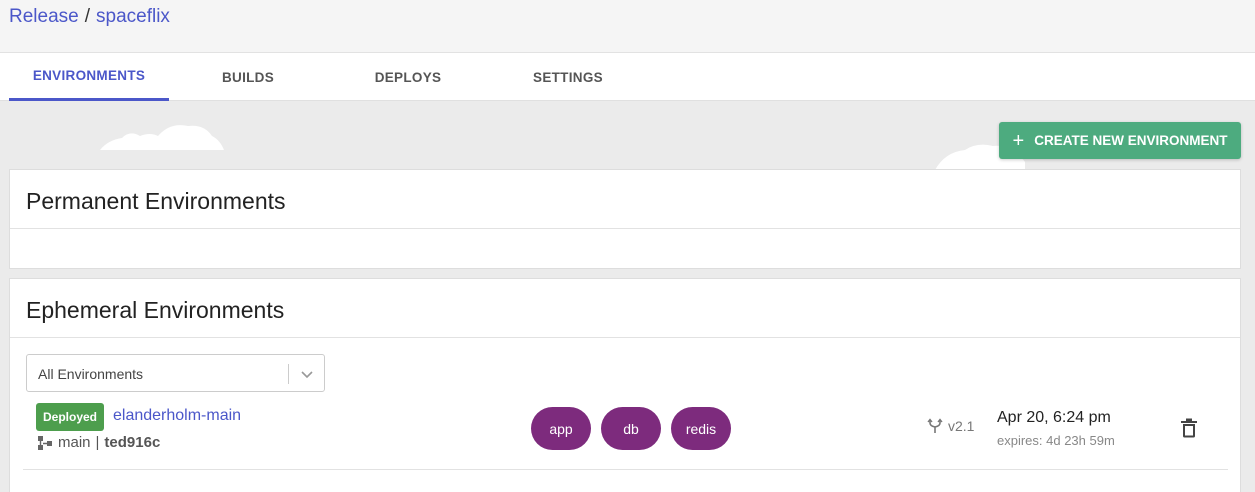  I want to click on tab-builds: BUILDS, so click(248, 77).